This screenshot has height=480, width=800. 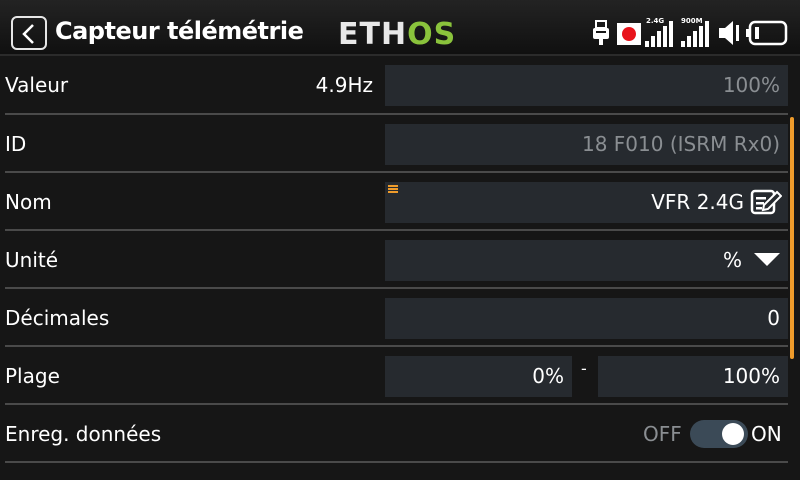 I want to click on ethos-logo: ETHOS, so click(x=397, y=34).